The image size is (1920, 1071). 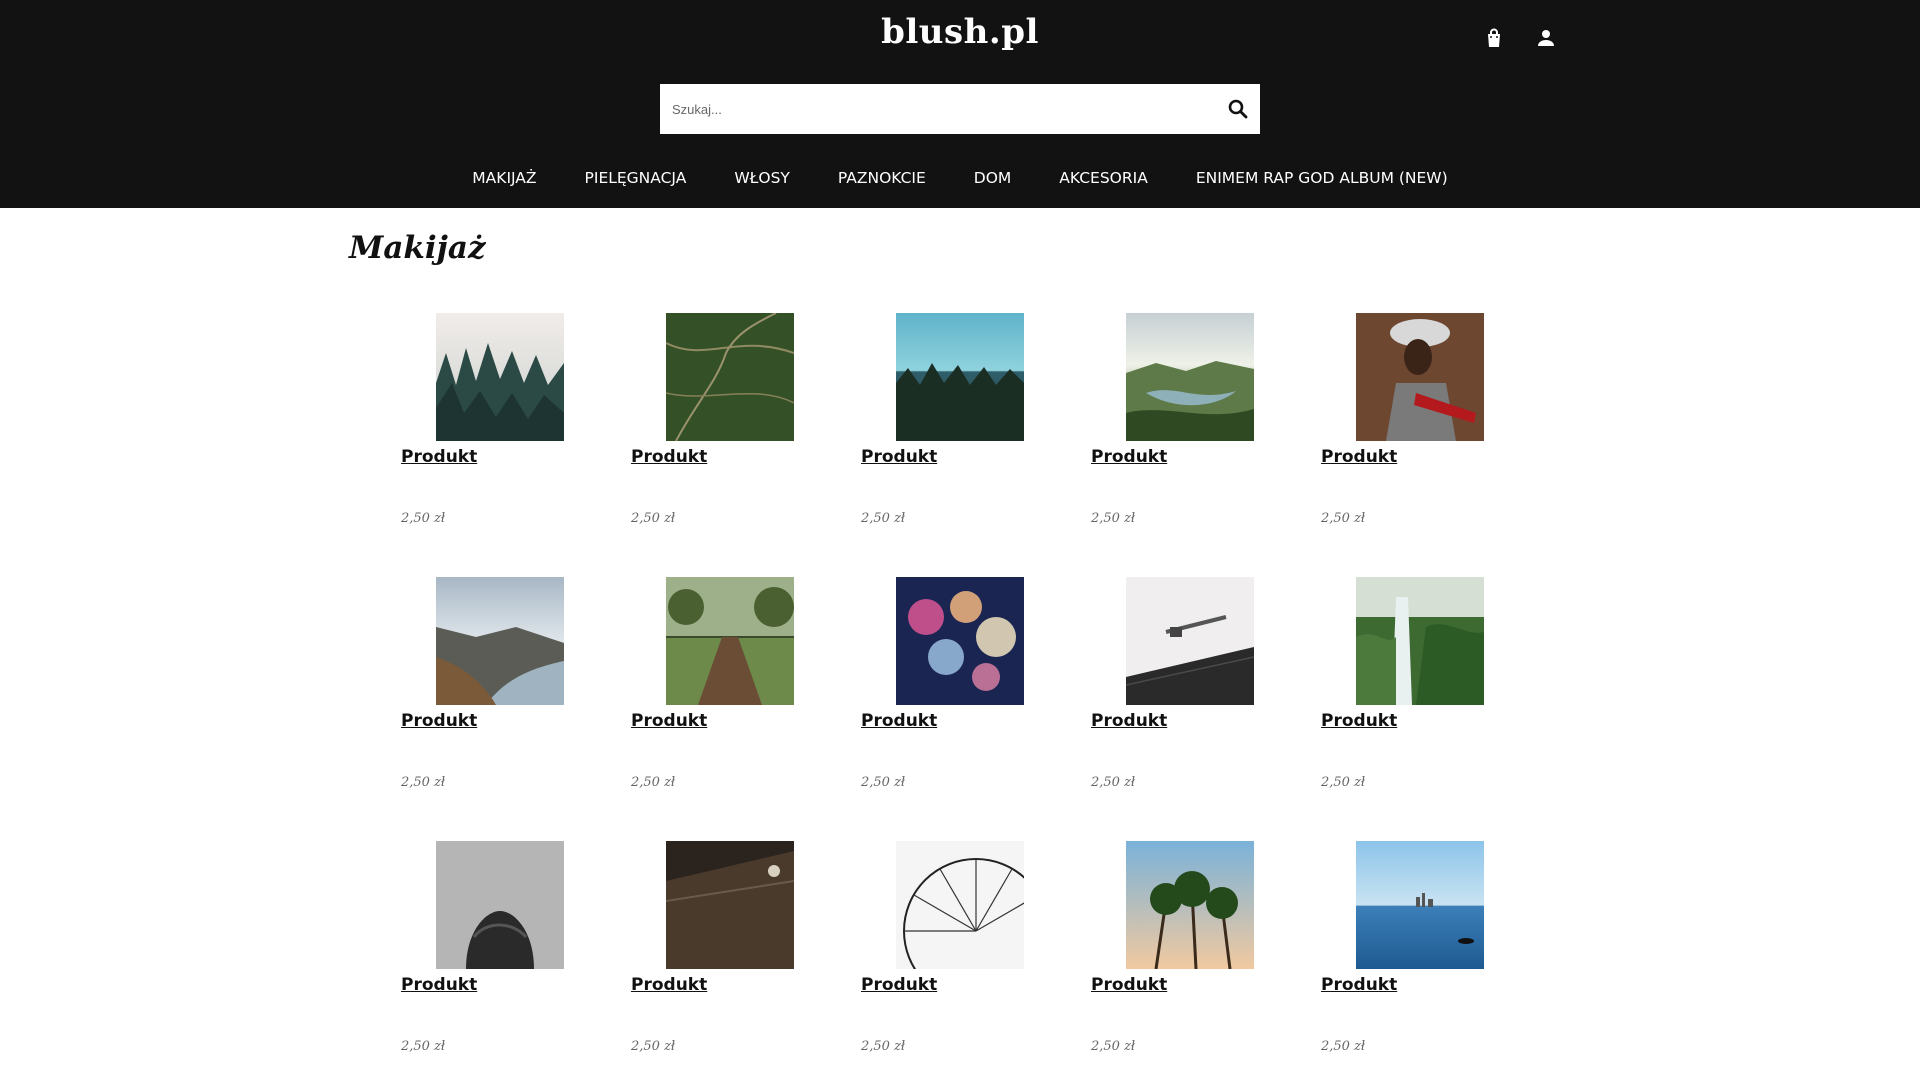 What do you see at coordinates (1546, 38) in the screenshot?
I see `user-icon` at bounding box center [1546, 38].